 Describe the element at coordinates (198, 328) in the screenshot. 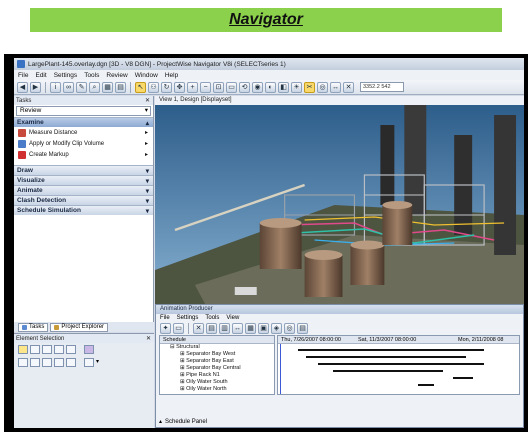

I see `delete-icon: ✕` at that location.